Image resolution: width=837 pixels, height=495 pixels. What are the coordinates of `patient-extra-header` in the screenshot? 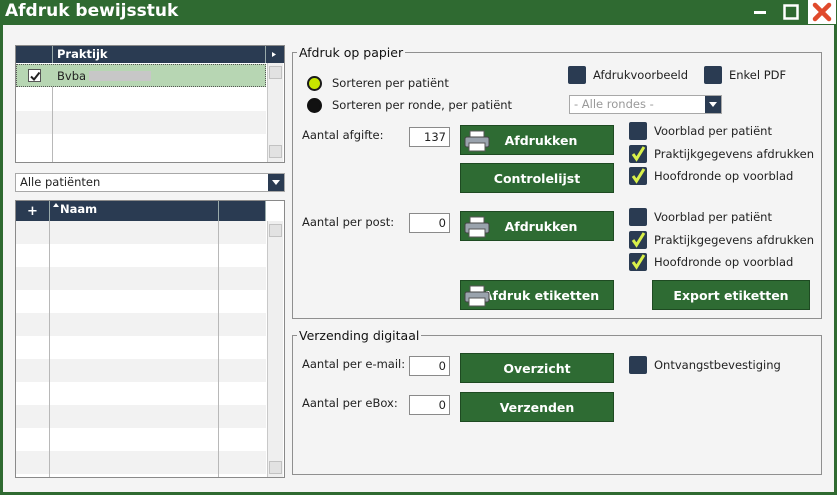 It's located at (242, 211).